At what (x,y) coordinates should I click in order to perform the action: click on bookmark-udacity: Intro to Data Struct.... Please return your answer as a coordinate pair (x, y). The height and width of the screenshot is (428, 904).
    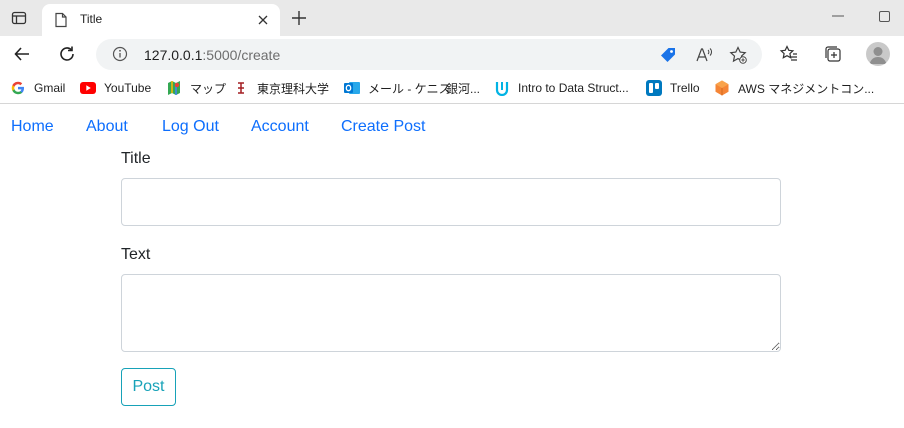
    Looking at the image, I should click on (561, 88).